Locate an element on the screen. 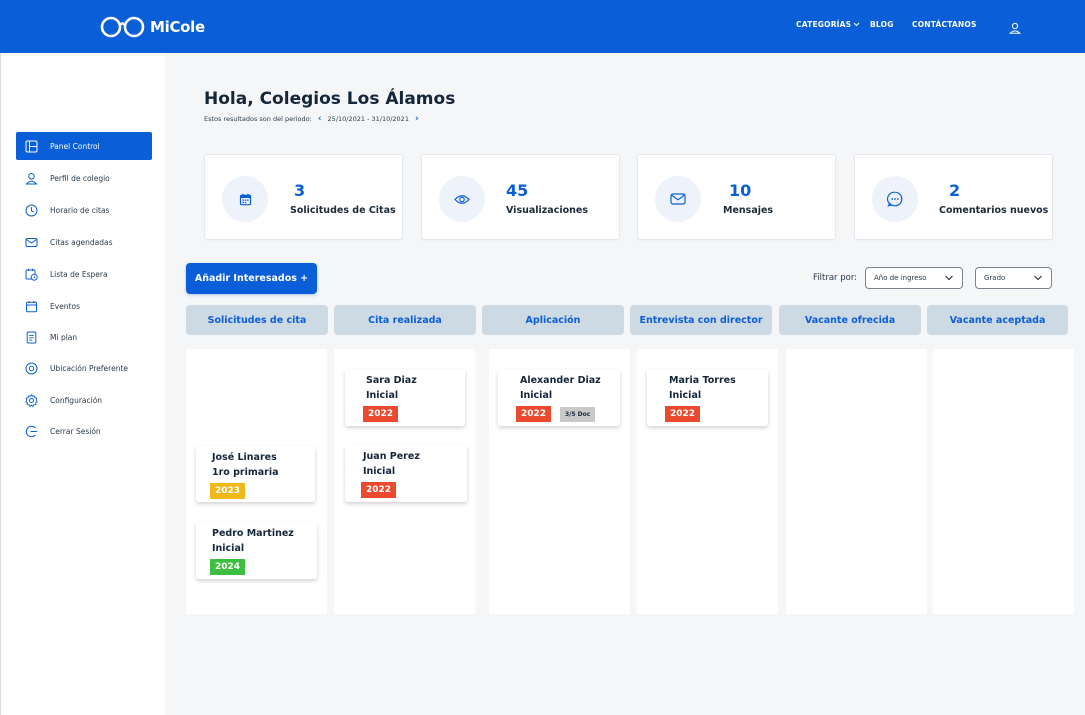 The image size is (1085, 715). applicant-card: José Linares 1ro primaria 2023 is located at coordinates (255, 474).